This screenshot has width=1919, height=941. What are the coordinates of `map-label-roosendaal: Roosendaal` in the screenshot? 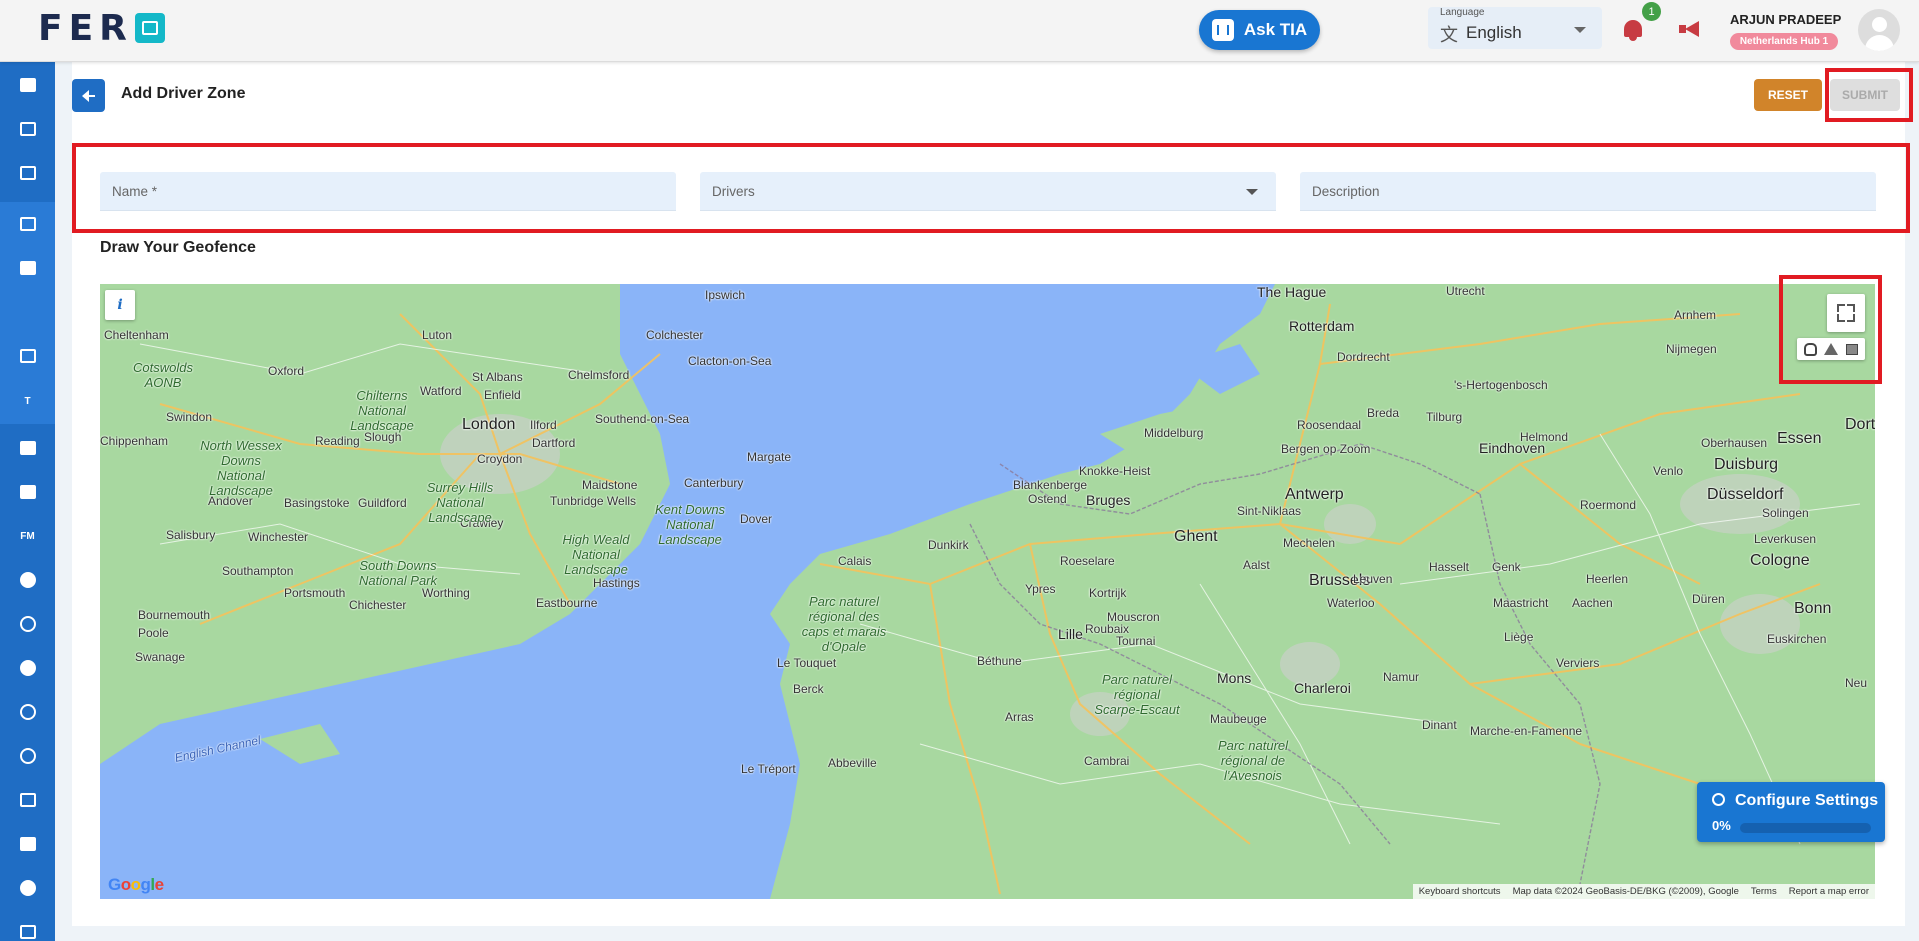 It's located at (1329, 425).